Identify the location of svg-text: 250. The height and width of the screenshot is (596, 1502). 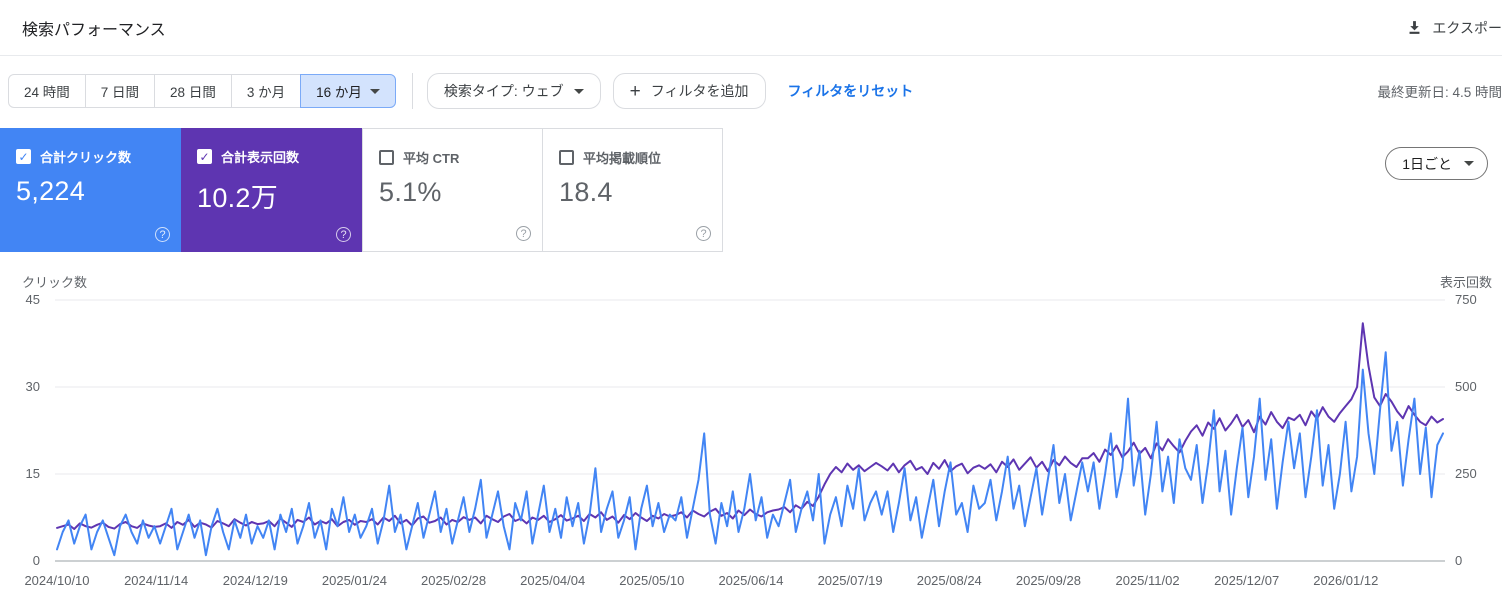
(1466, 473).